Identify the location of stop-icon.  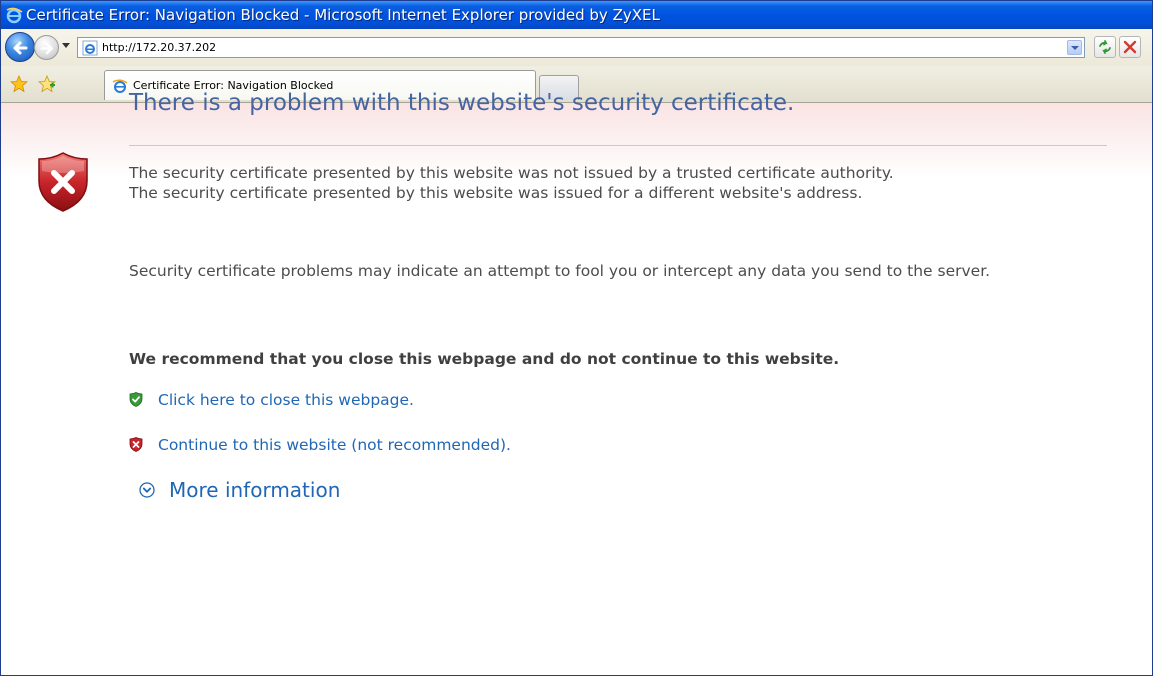
(1130, 47).